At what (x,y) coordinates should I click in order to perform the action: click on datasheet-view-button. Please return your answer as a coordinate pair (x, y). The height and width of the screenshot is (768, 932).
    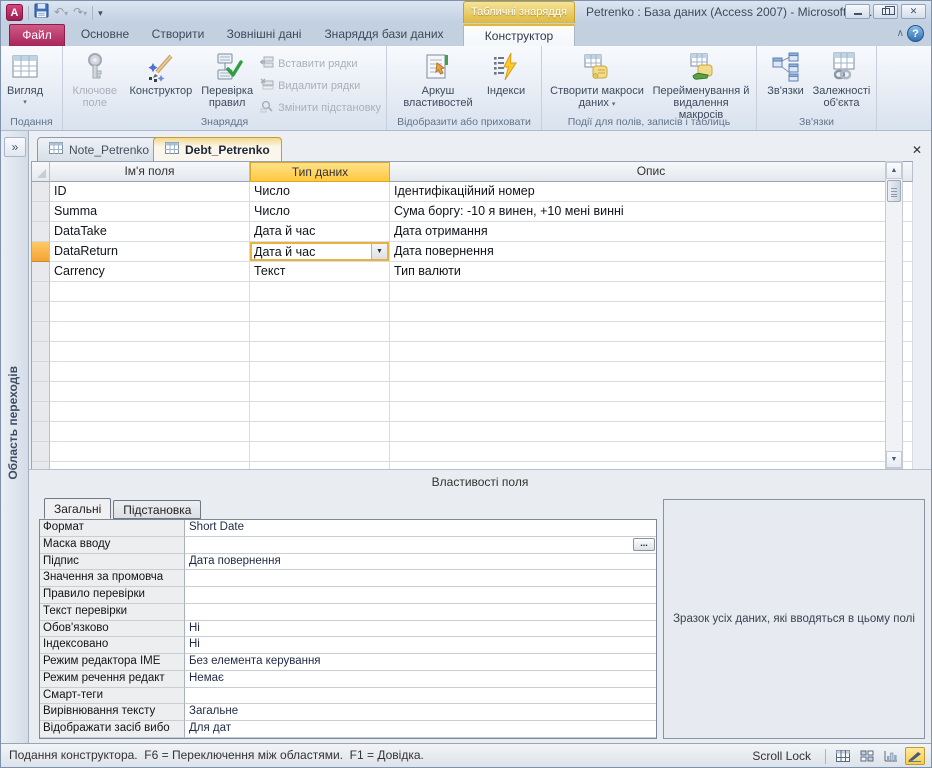
    Looking at the image, I should click on (843, 756).